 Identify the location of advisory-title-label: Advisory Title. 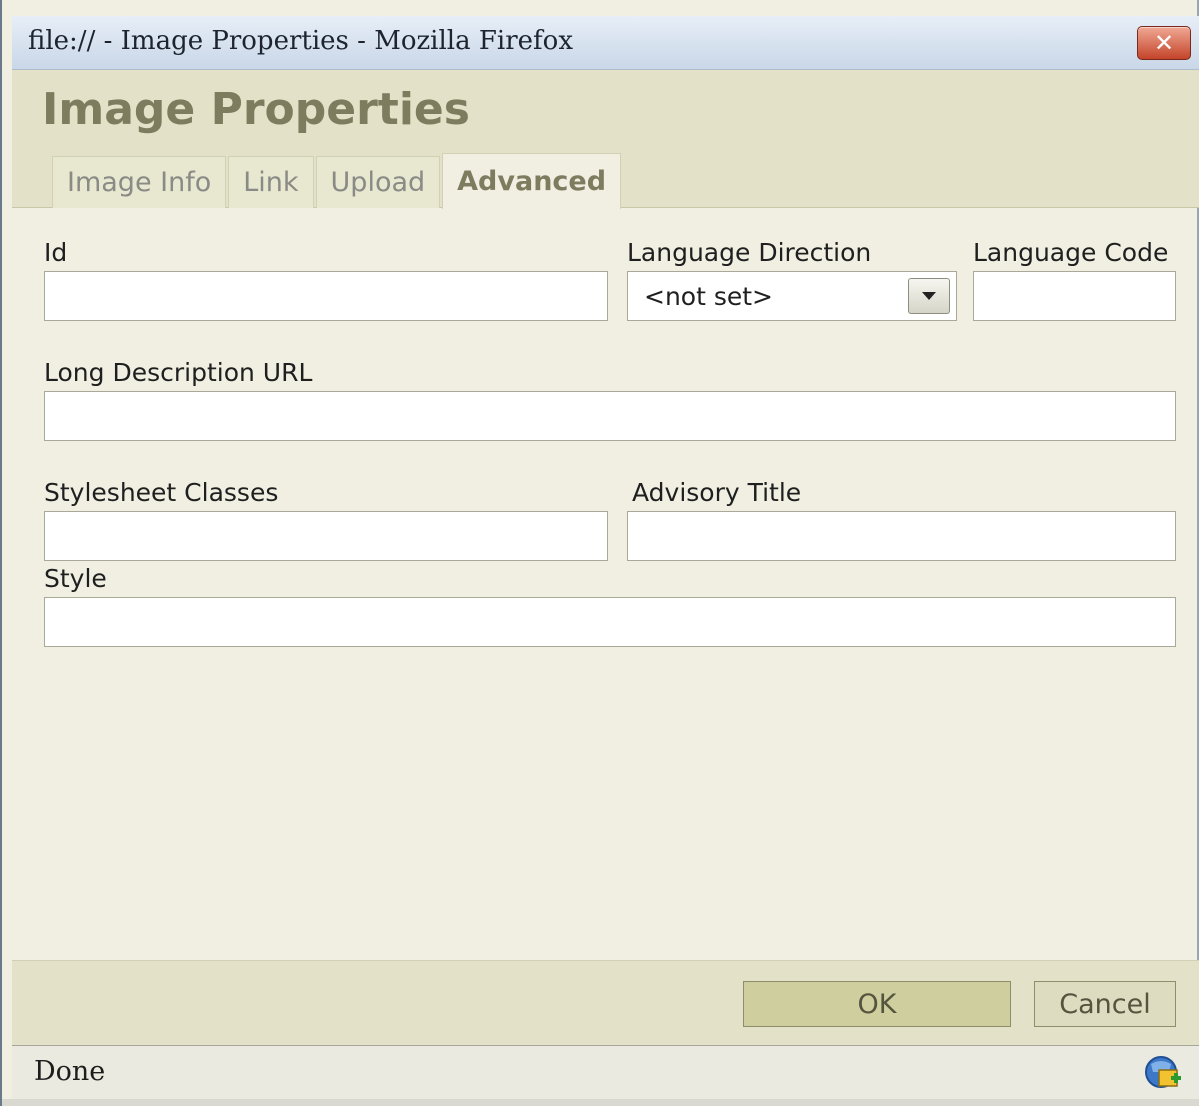
(717, 492).